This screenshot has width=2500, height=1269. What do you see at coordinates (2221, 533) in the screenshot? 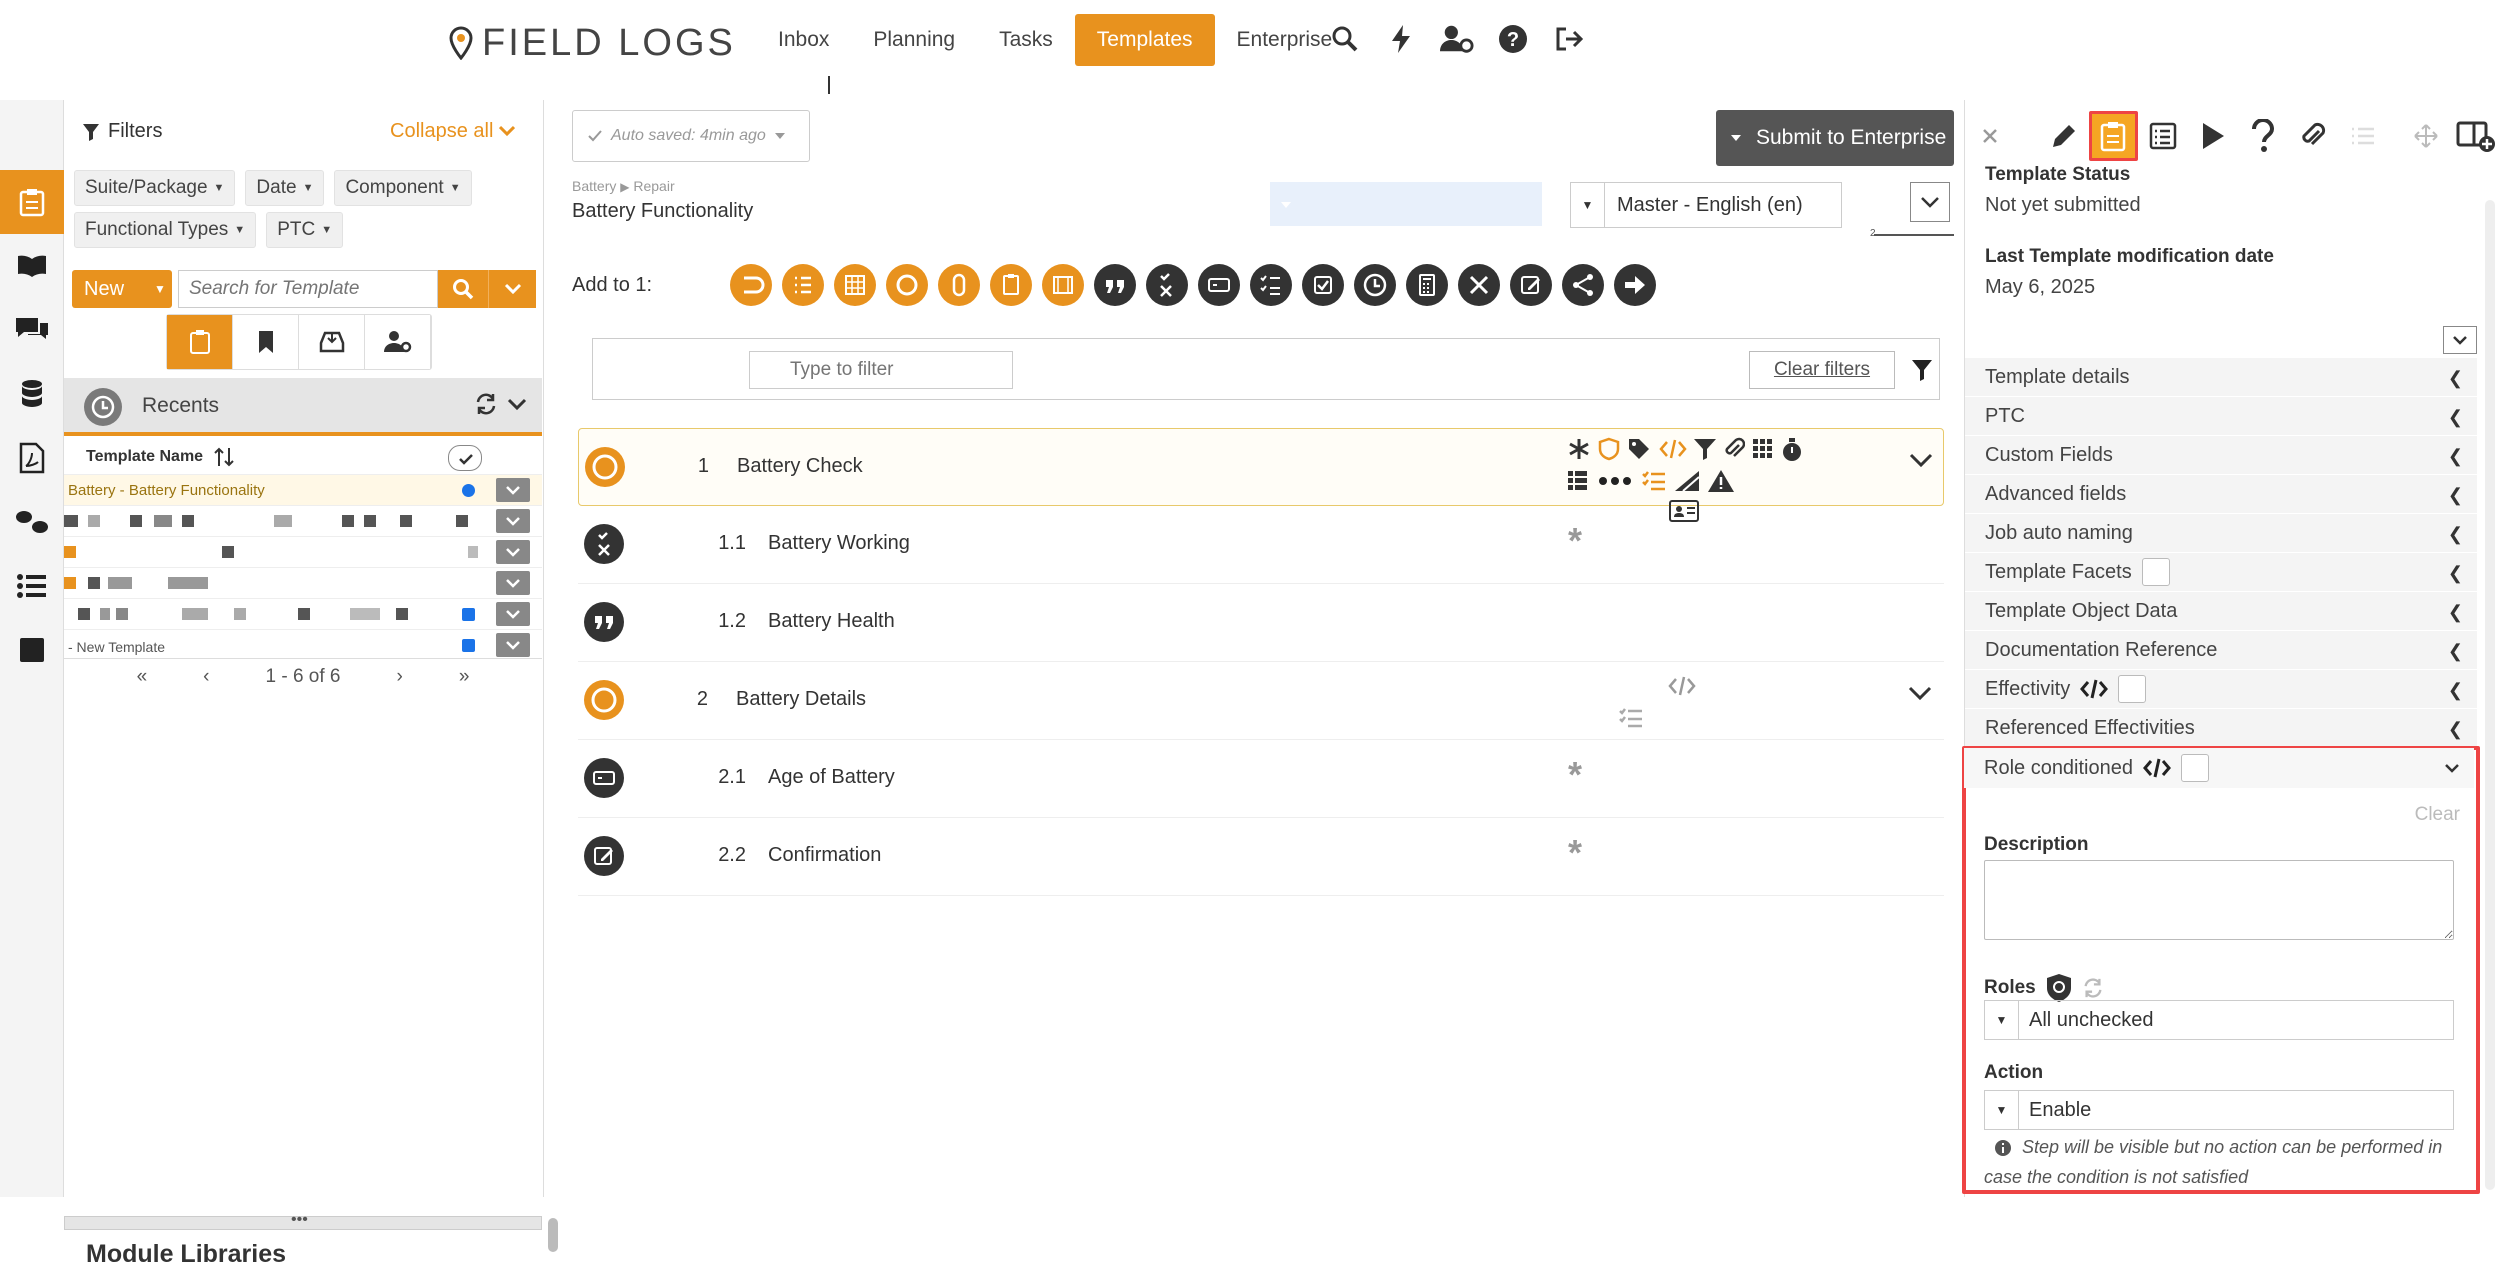
I see `section-job-auto-naming: Job auto naming ❮` at bounding box center [2221, 533].